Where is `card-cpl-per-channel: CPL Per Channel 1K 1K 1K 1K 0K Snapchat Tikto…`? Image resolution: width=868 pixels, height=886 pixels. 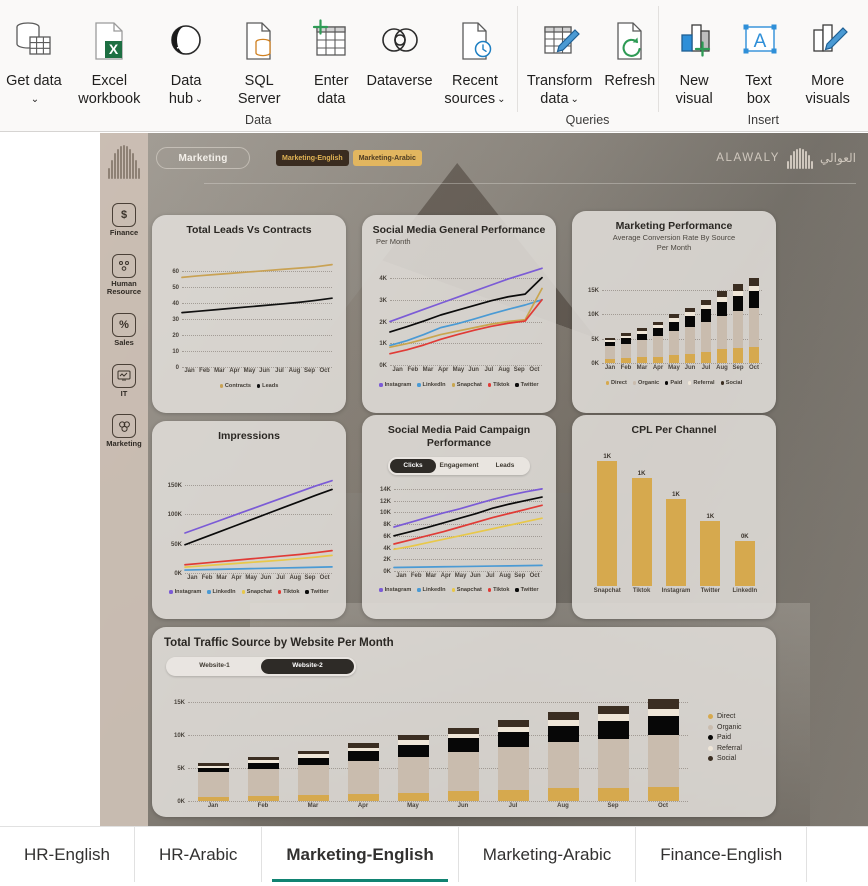
card-cpl-per-channel: CPL Per Channel 1K 1K 1K 1K 0K Snapchat Tikto… is located at coordinates (674, 517).